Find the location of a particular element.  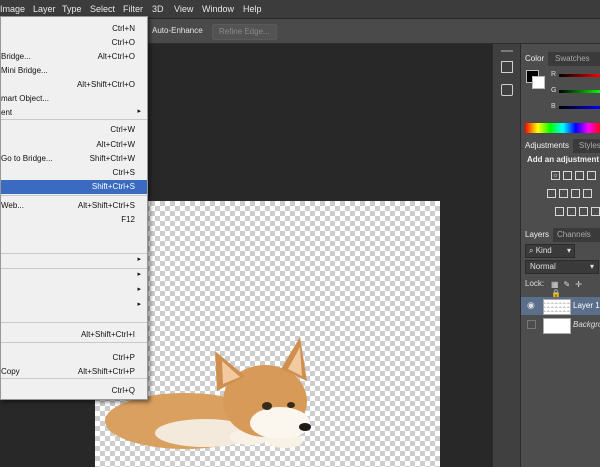

layer-row-background: Backgro is located at coordinates (560, 325).